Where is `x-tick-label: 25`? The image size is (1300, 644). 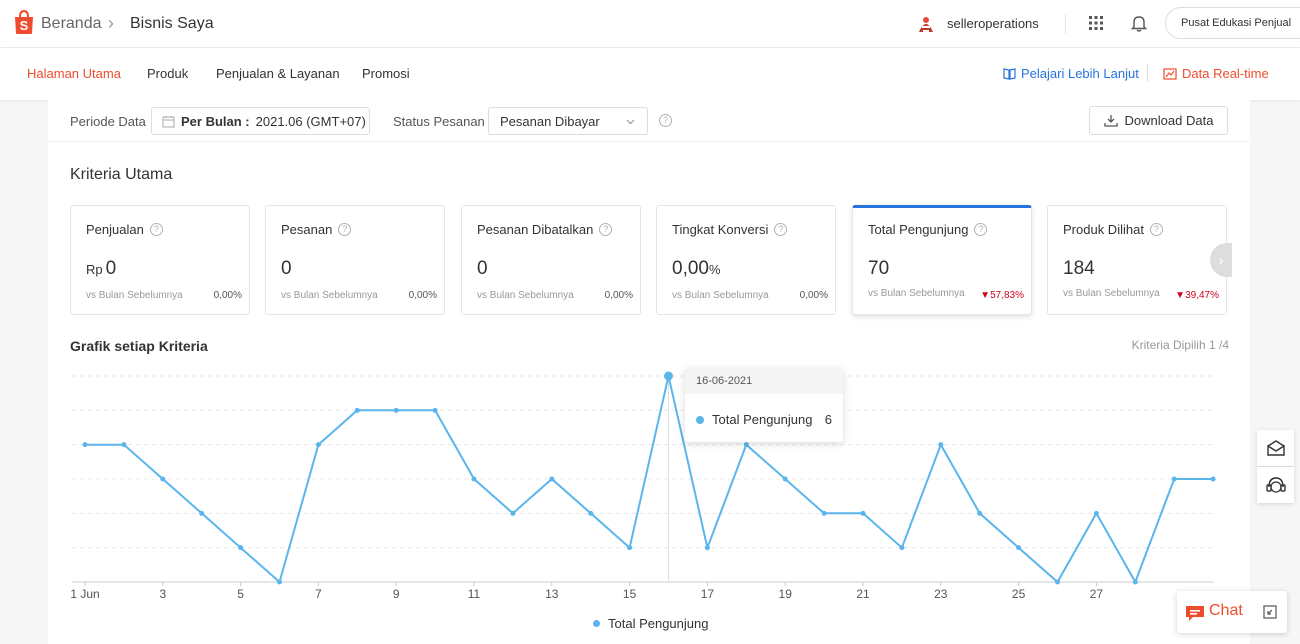 x-tick-label: 25 is located at coordinates (1019, 594).